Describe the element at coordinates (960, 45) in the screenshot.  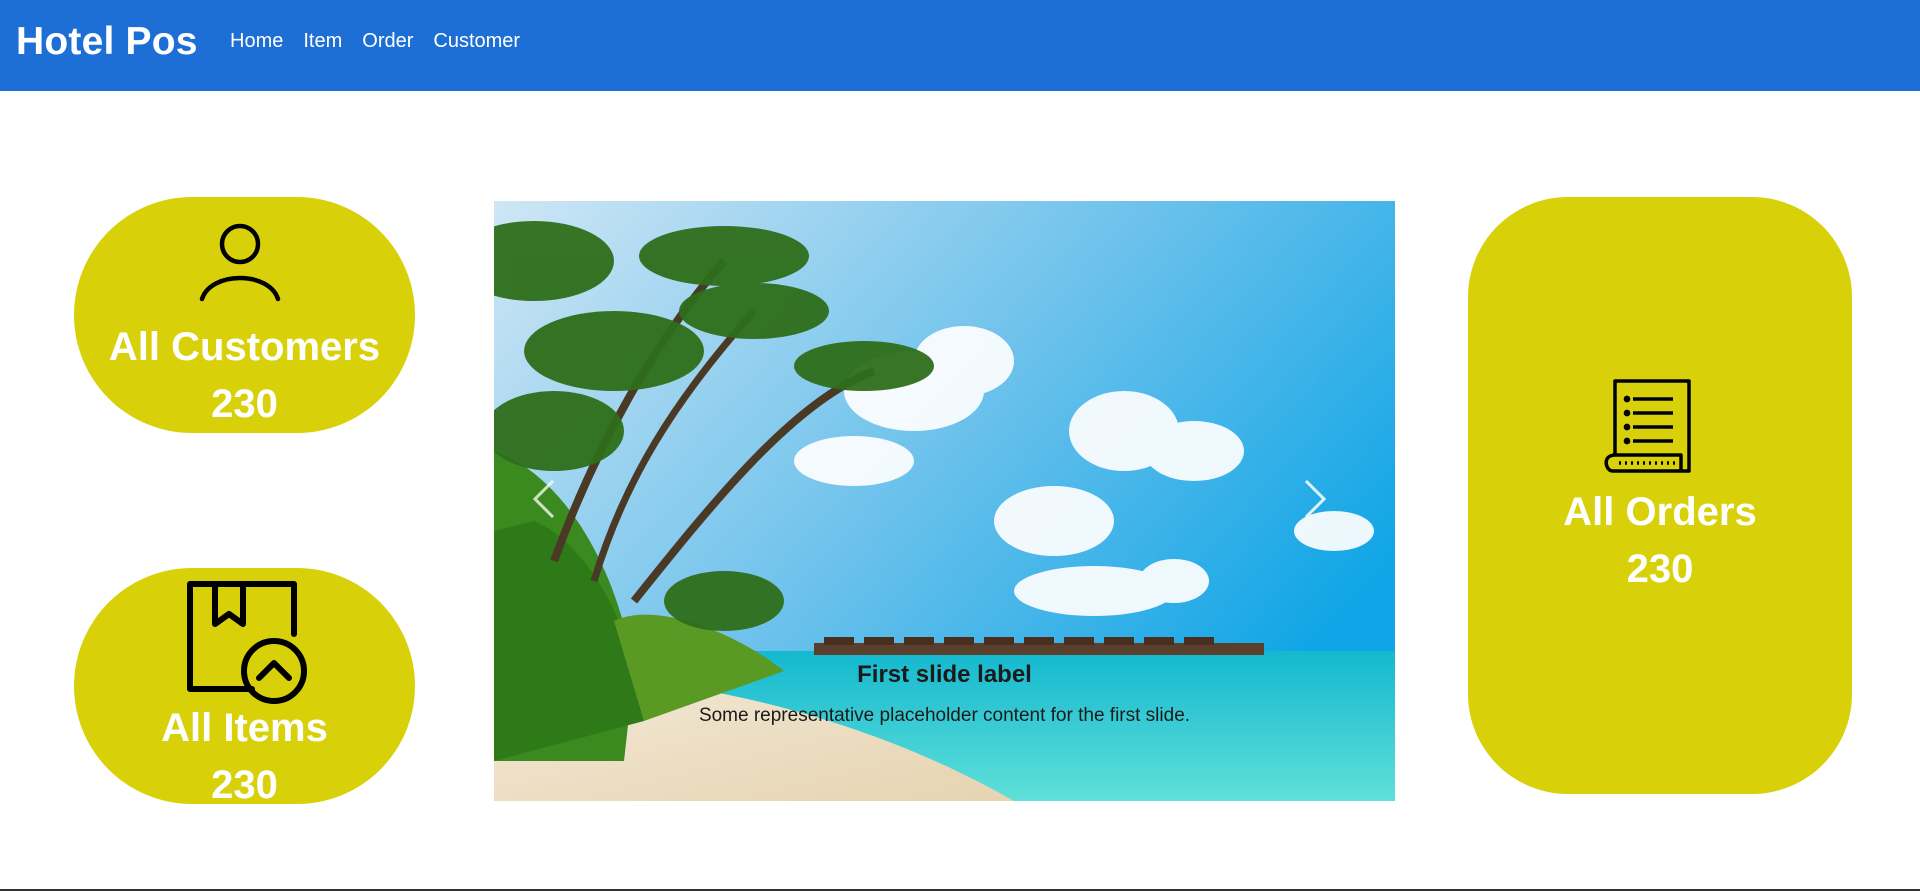
I see `navbar: Hotel Pos Home Item Order Customer` at that location.